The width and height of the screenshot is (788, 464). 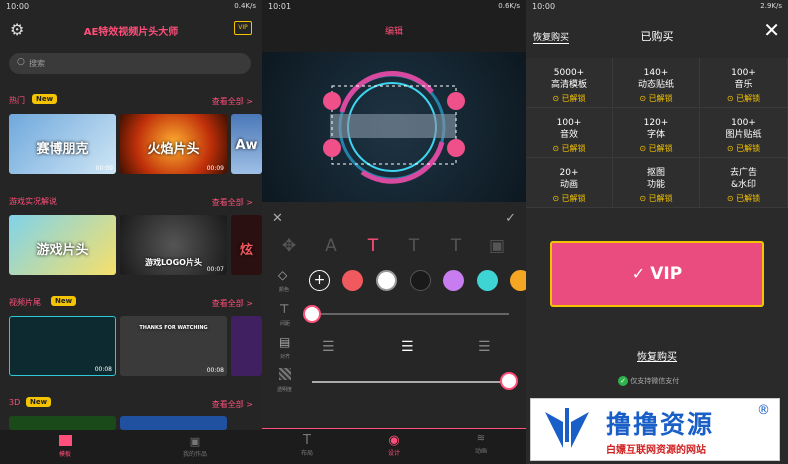 I want to click on nav-animation: ≋ 动画, so click(x=481, y=444).